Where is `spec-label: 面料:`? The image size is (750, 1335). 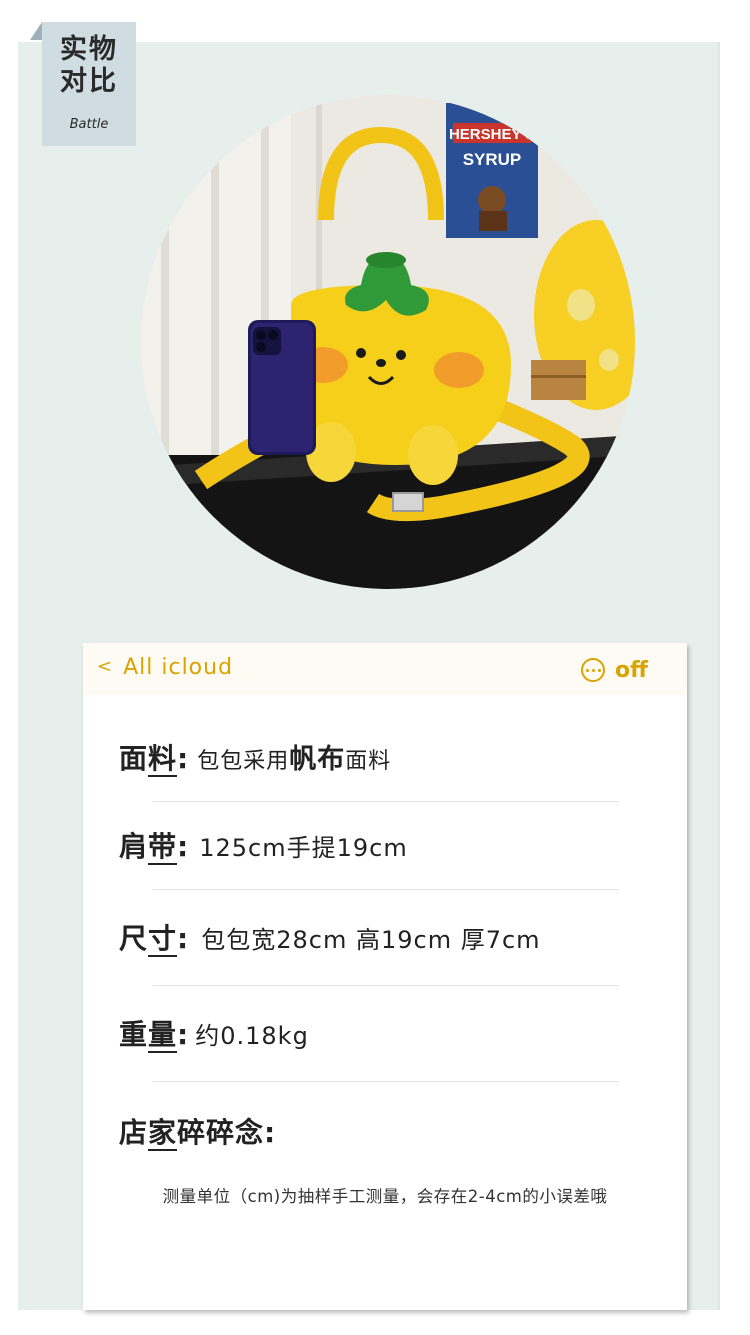
spec-label: 面料: is located at coordinates (154, 759).